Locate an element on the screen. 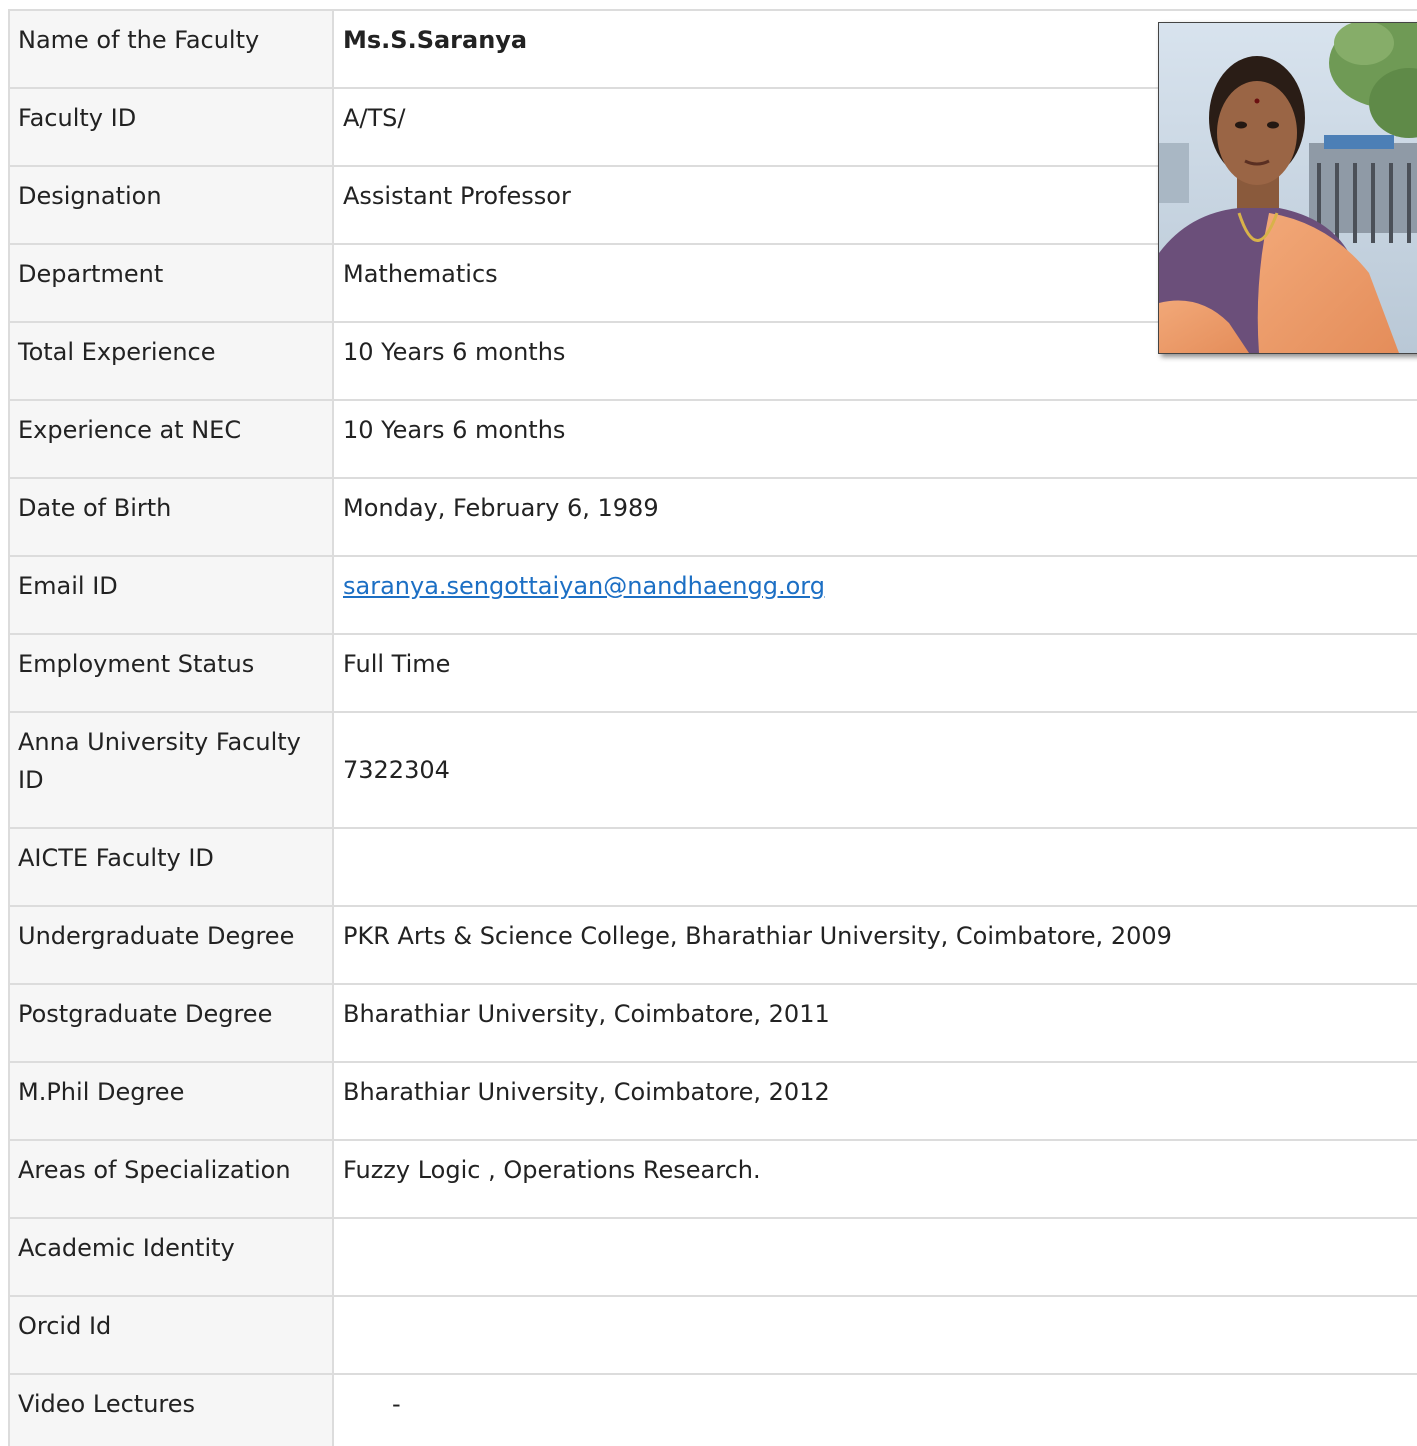 Image resolution: width=1417 pixels, height=1446 pixels. row-label: Name of the Faculty is located at coordinates (171, 49).